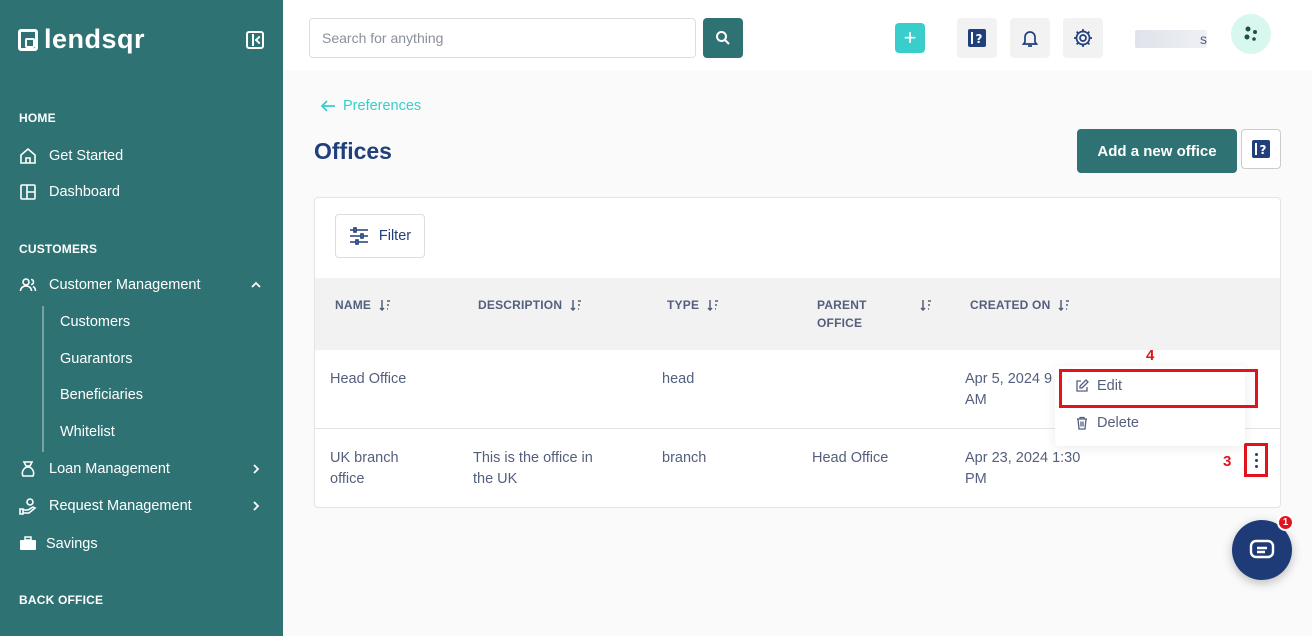 This screenshot has width=1312, height=636. I want to click on sidebar-item-label: Loan Management, so click(109, 469).